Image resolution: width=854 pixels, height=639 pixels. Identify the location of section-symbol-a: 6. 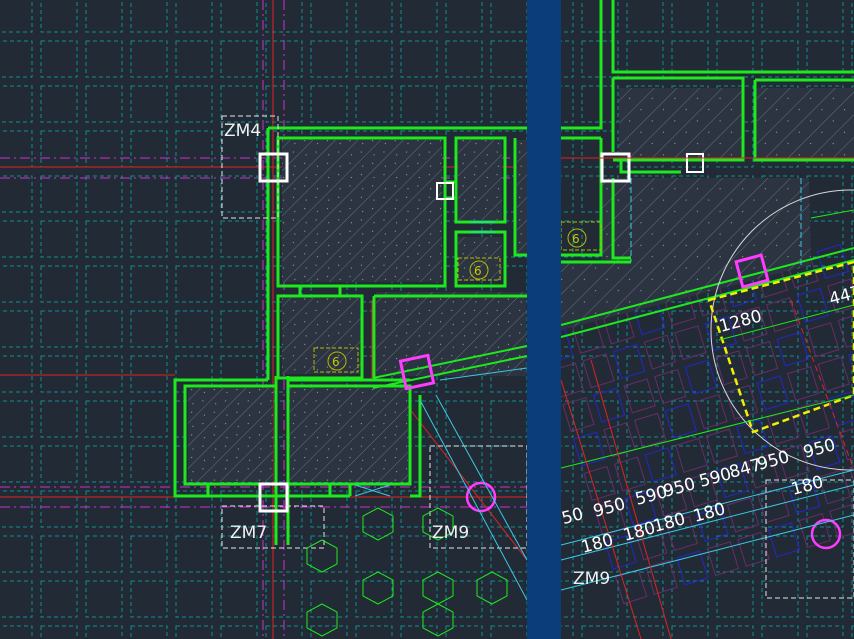
(336, 362).